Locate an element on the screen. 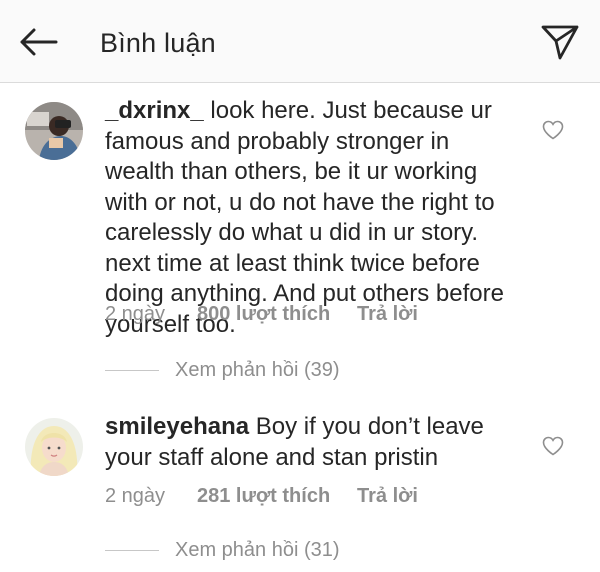  view-replies-button: Xem phản hồi (39) is located at coordinates (222, 370).